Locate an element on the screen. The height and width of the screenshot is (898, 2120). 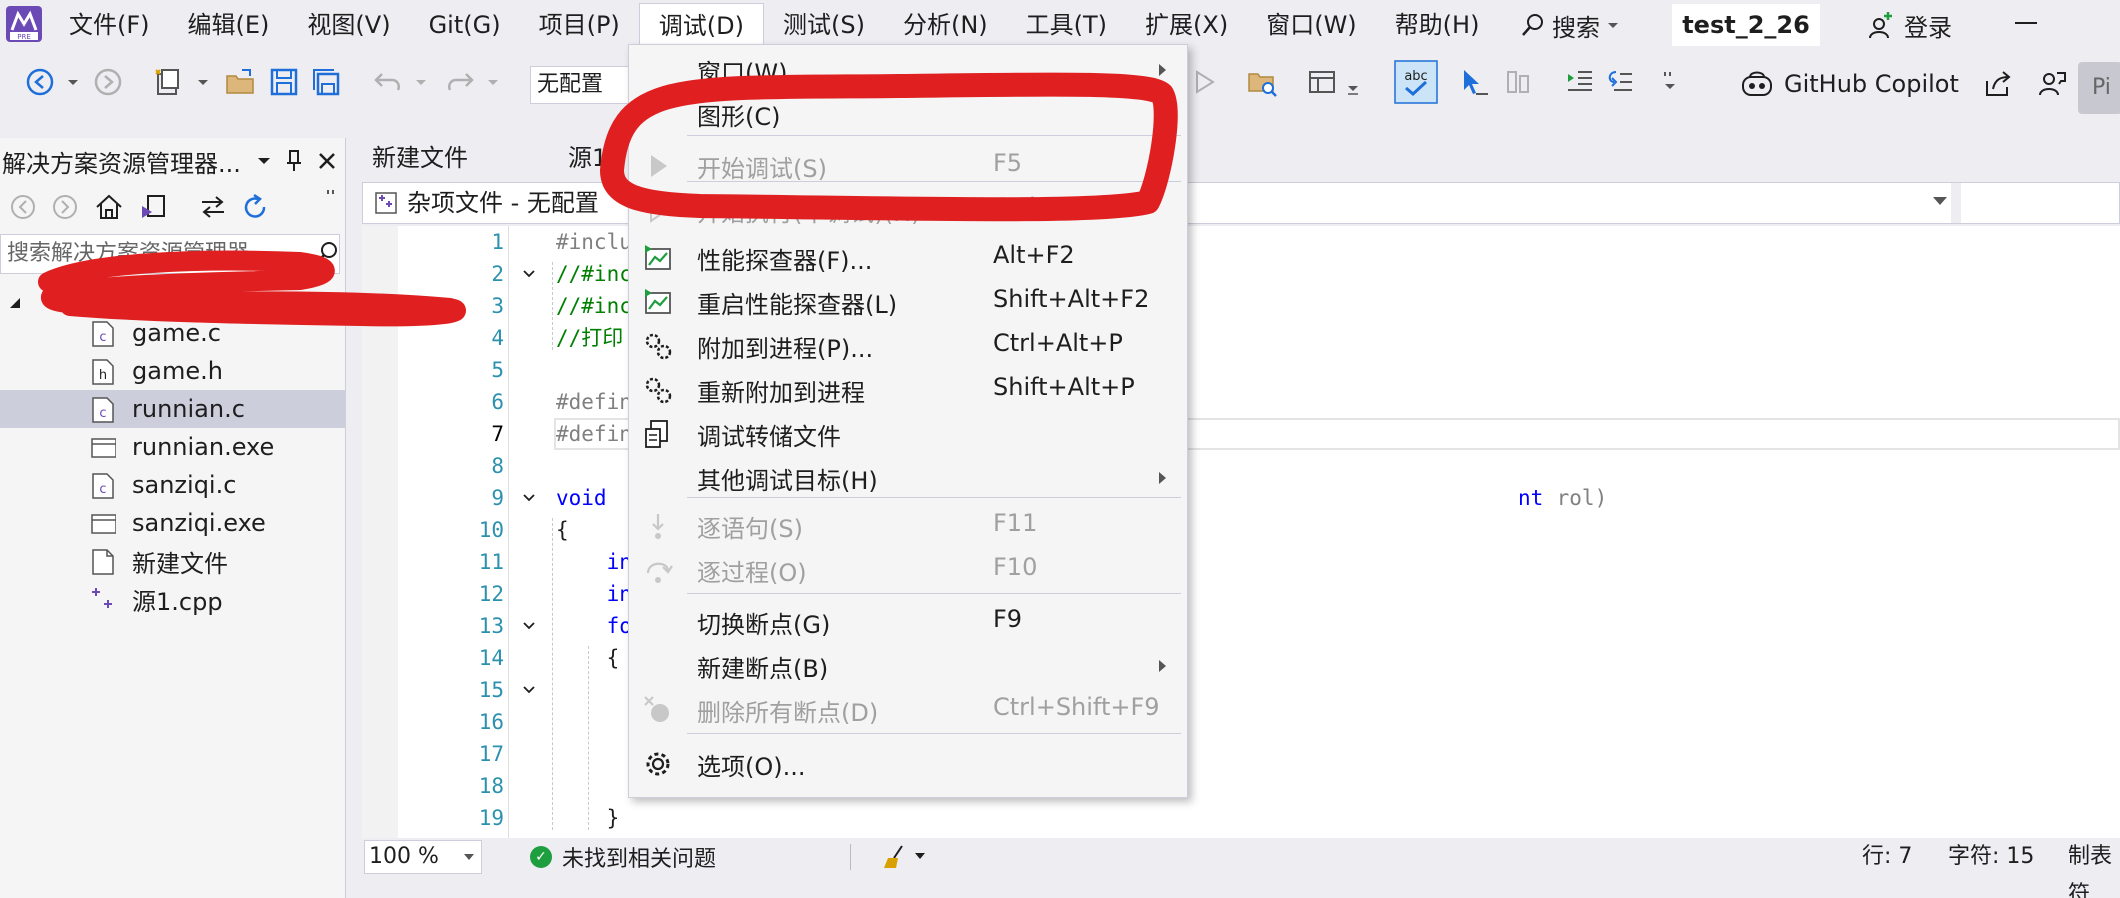
tree-item: sanziqi.exe is located at coordinates (173, 523).